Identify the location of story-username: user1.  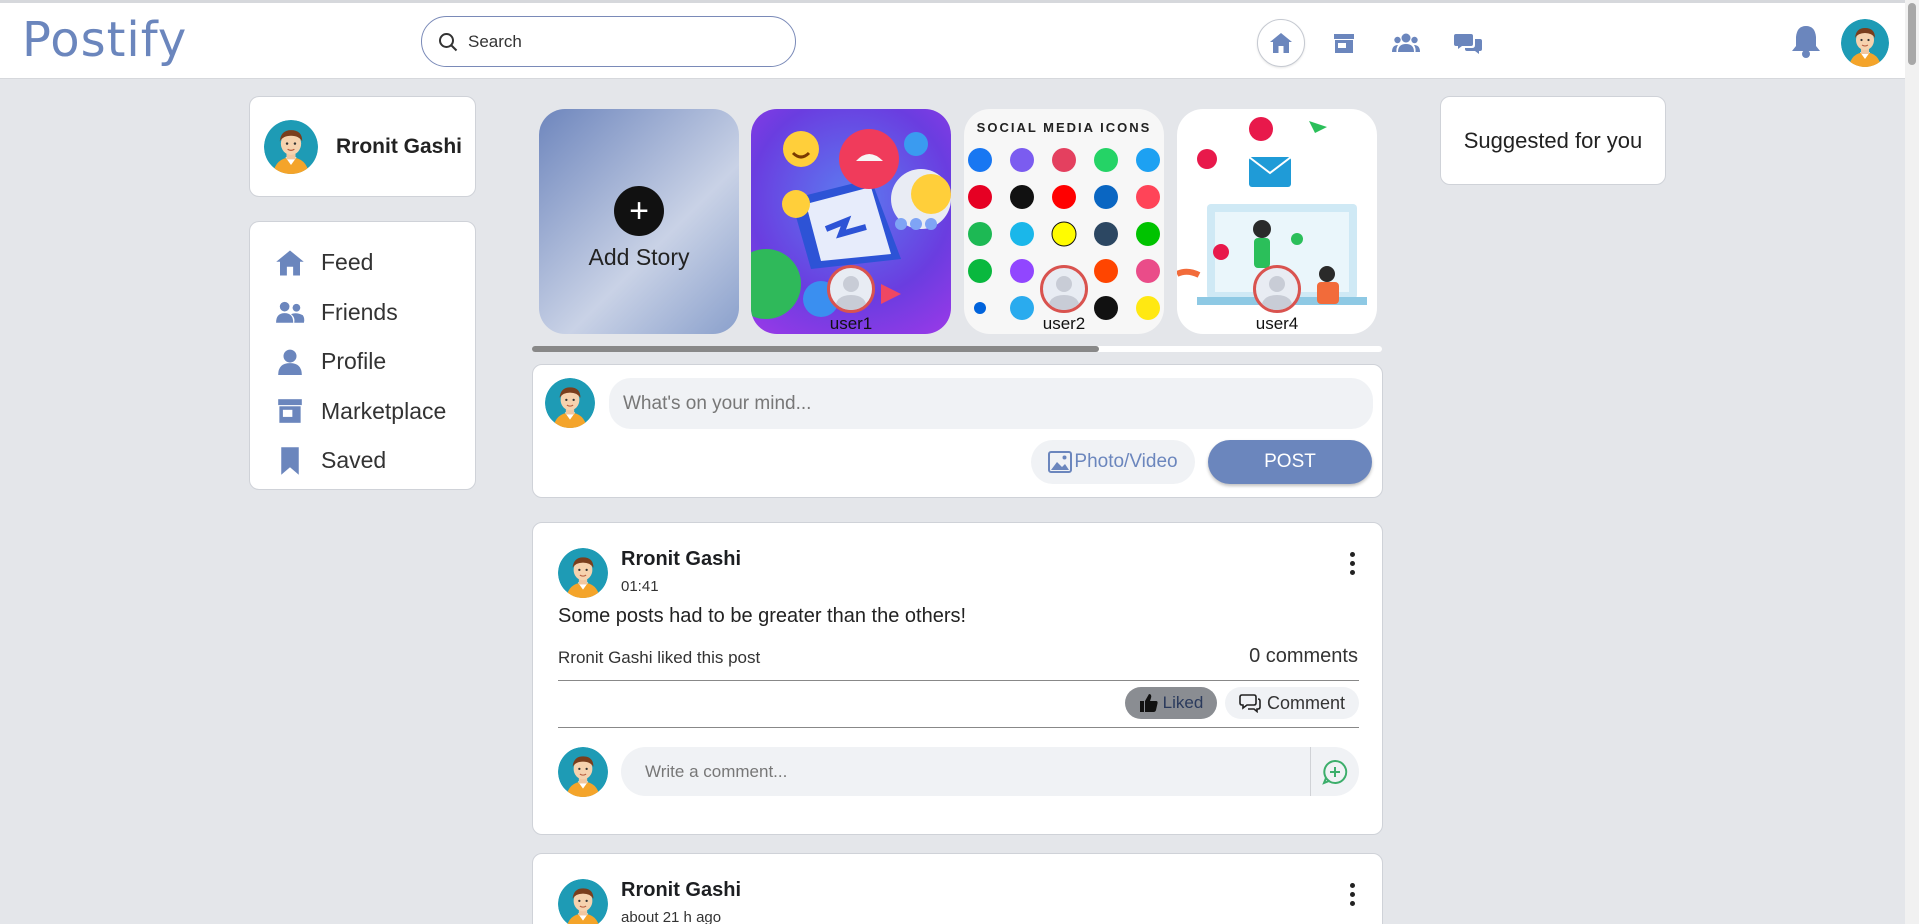
(851, 323).